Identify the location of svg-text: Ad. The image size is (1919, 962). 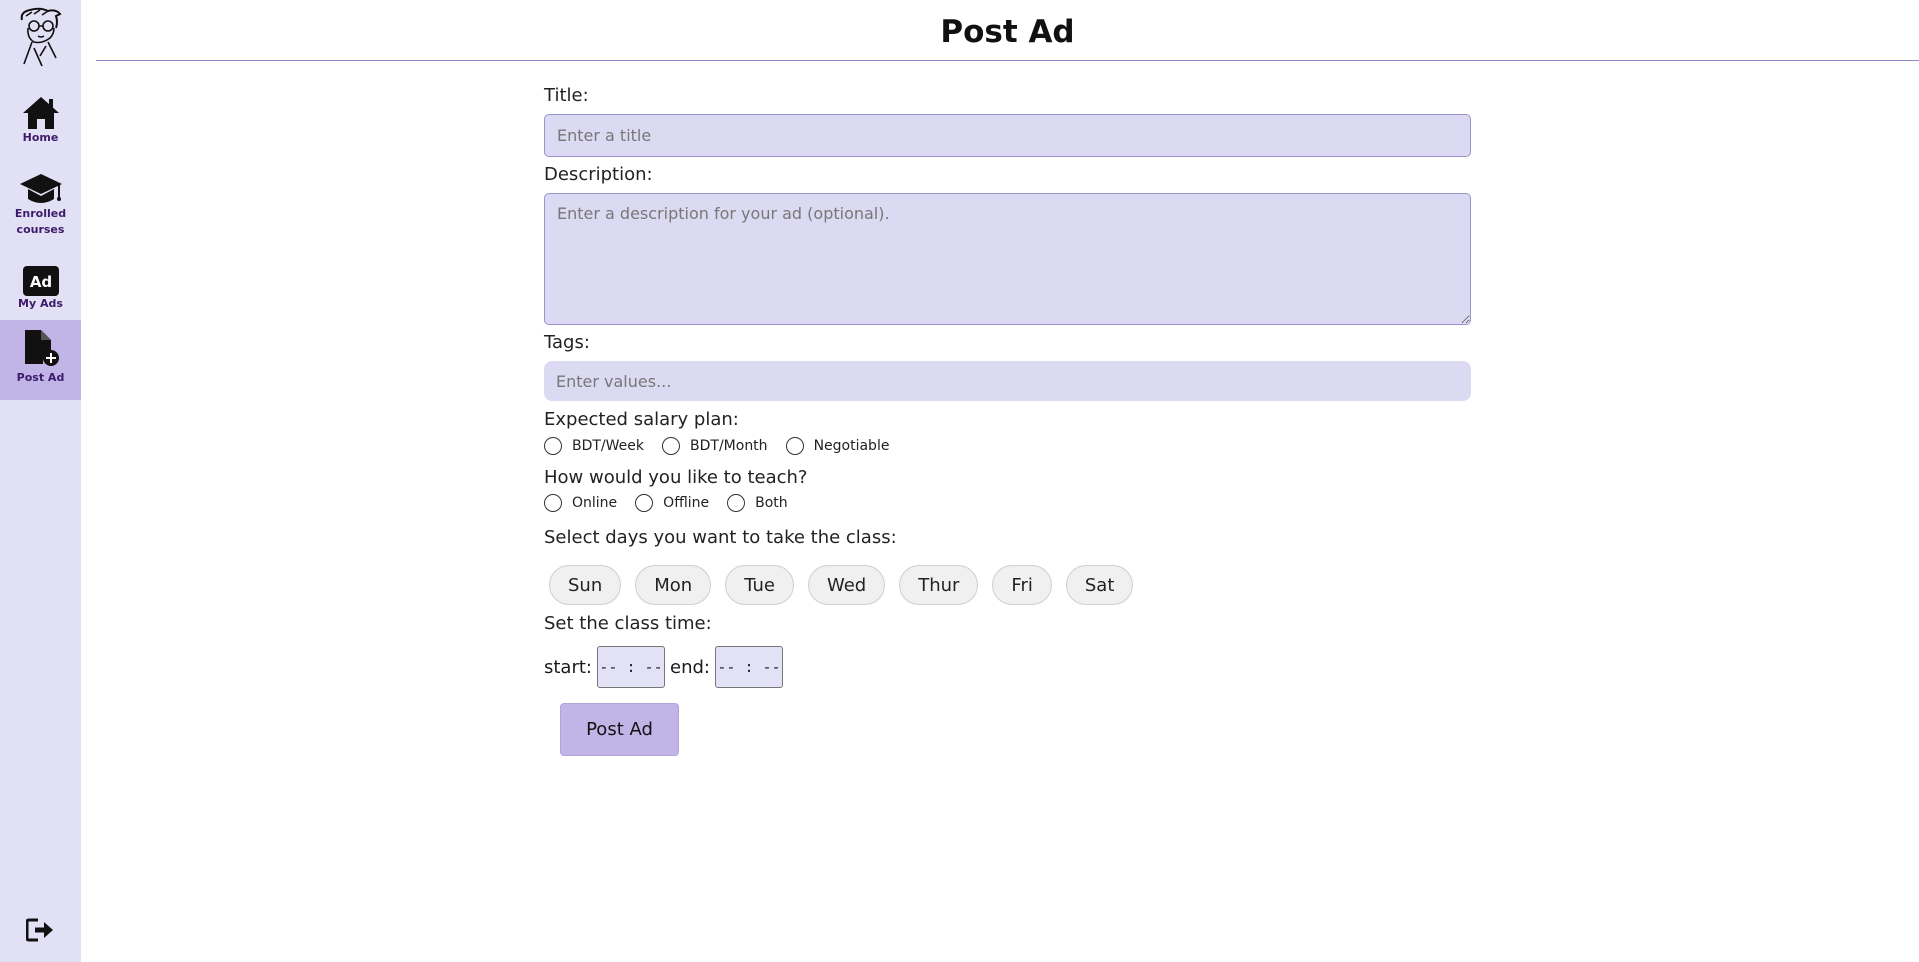
(40, 282).